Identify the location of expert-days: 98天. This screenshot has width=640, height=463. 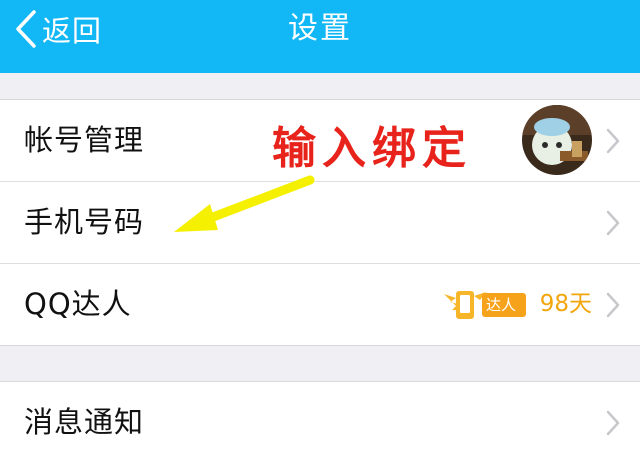
(565, 304).